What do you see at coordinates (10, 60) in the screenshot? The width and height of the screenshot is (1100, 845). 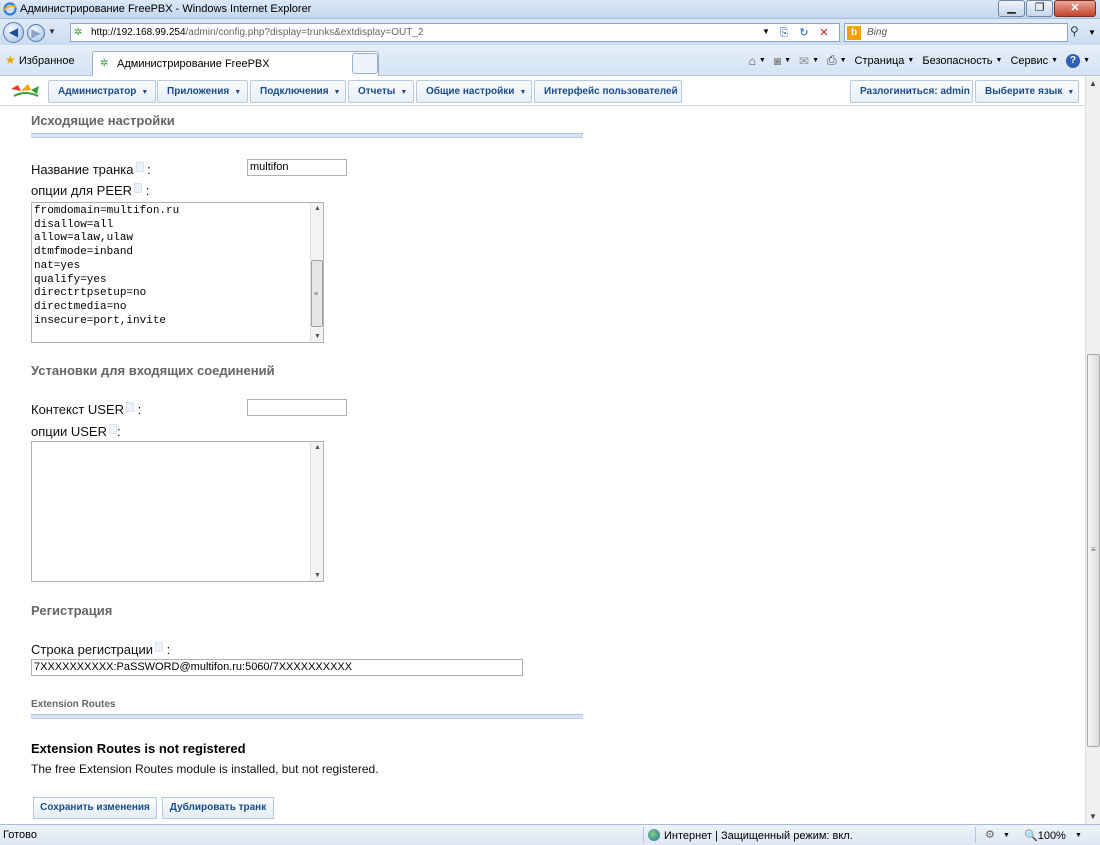 I see `star-icon: ★` at bounding box center [10, 60].